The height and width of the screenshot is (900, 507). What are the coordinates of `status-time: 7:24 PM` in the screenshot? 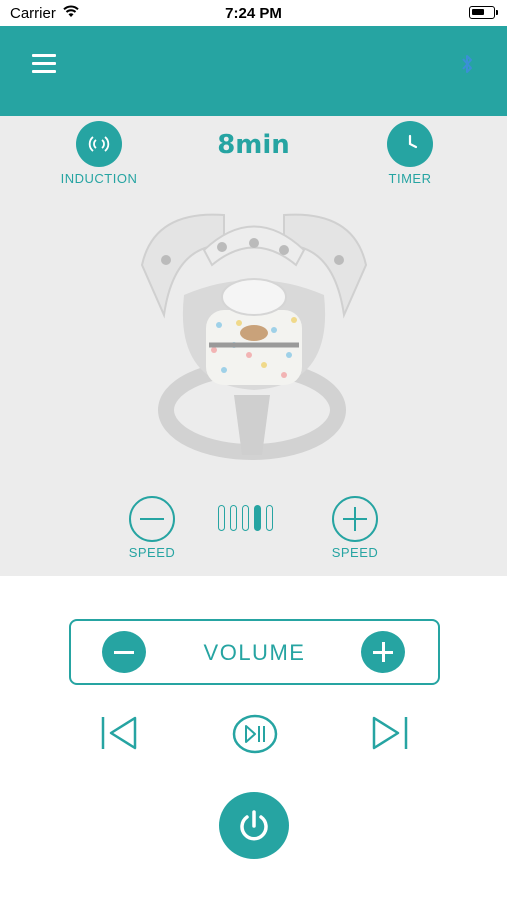 It's located at (253, 13).